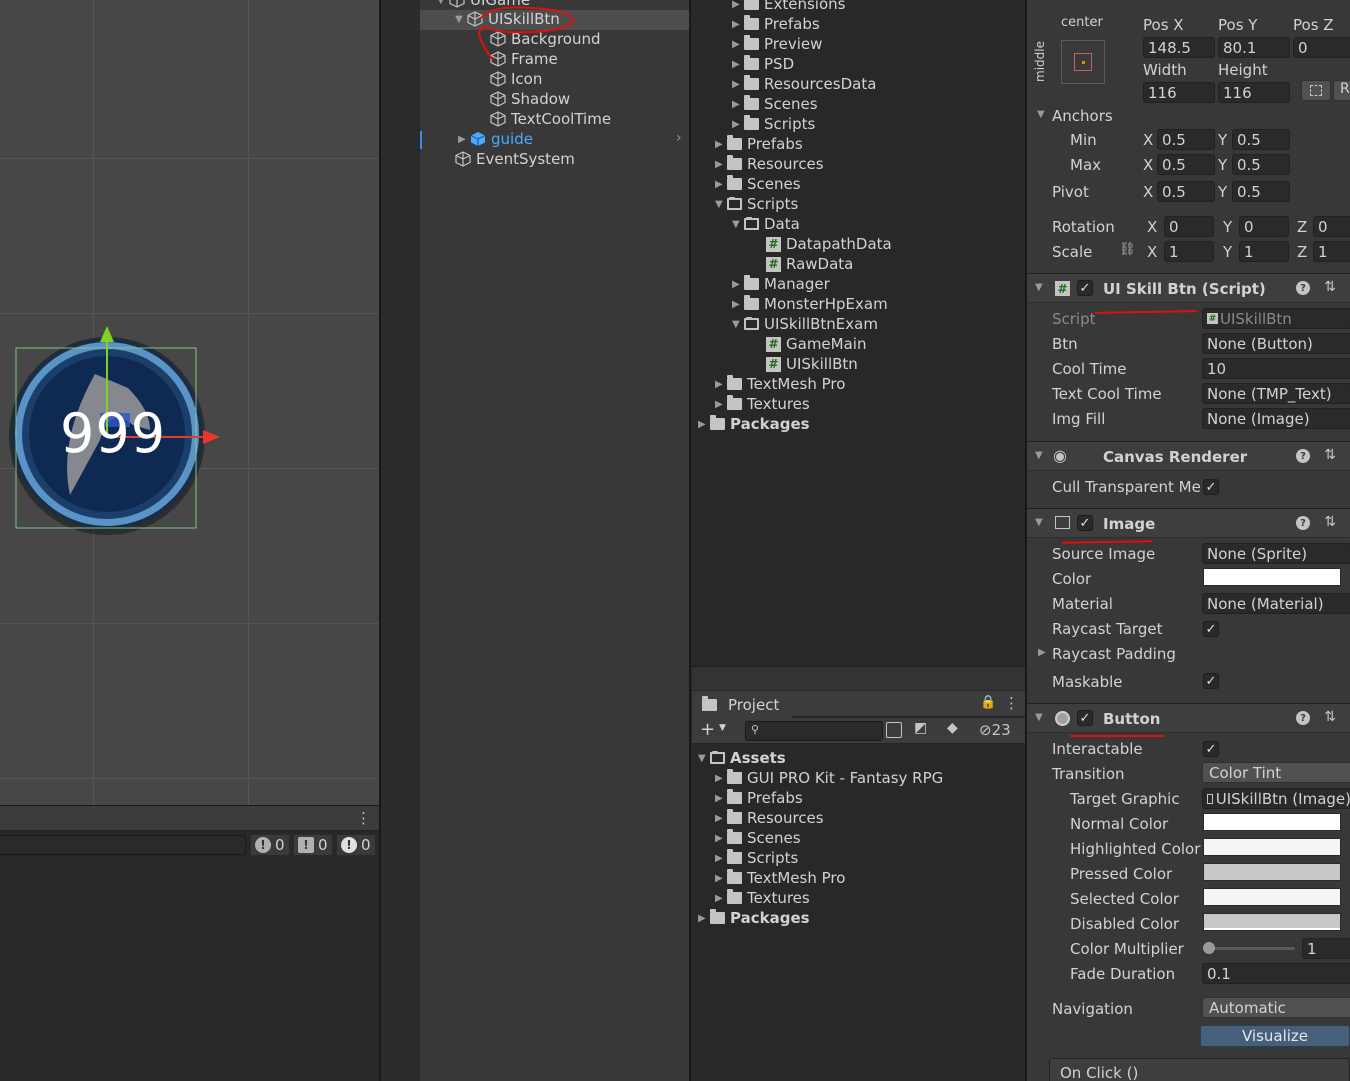 This screenshot has height=1081, width=1350. What do you see at coordinates (1179, 92) in the screenshot?
I see `width-field: 116` at bounding box center [1179, 92].